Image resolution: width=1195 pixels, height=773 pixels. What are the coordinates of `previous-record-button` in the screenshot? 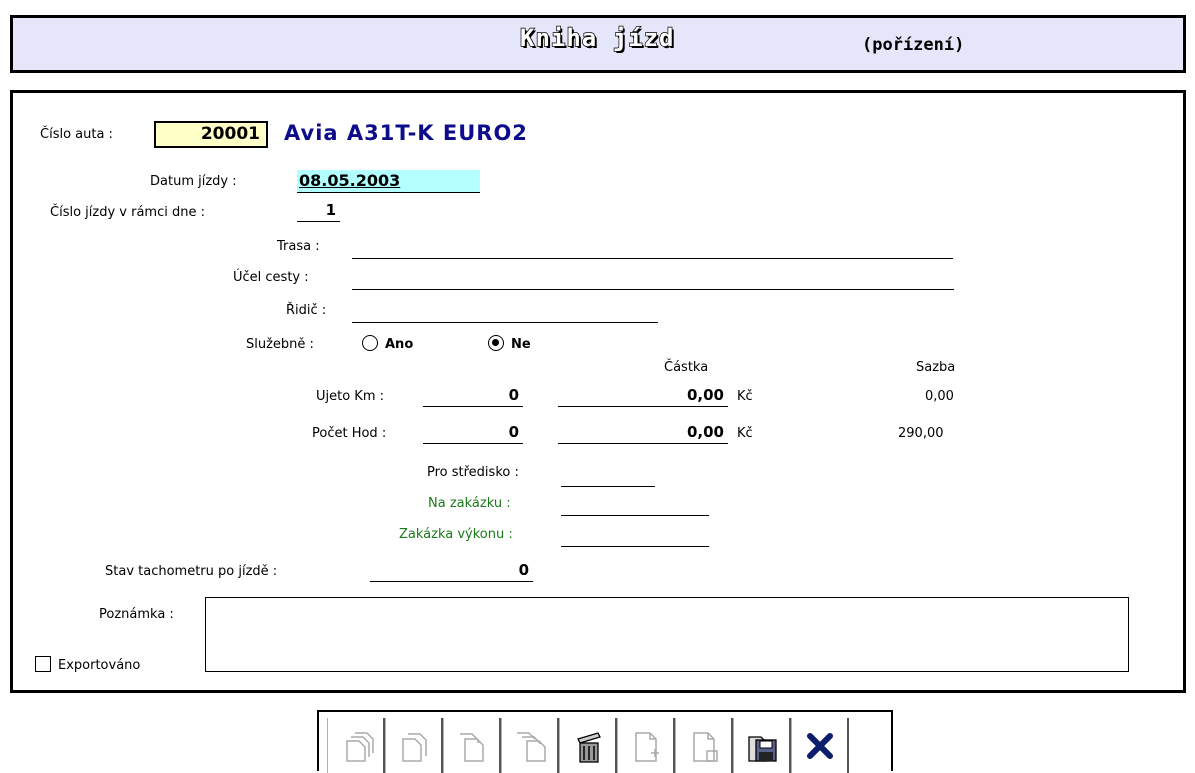 It's located at (414, 745).